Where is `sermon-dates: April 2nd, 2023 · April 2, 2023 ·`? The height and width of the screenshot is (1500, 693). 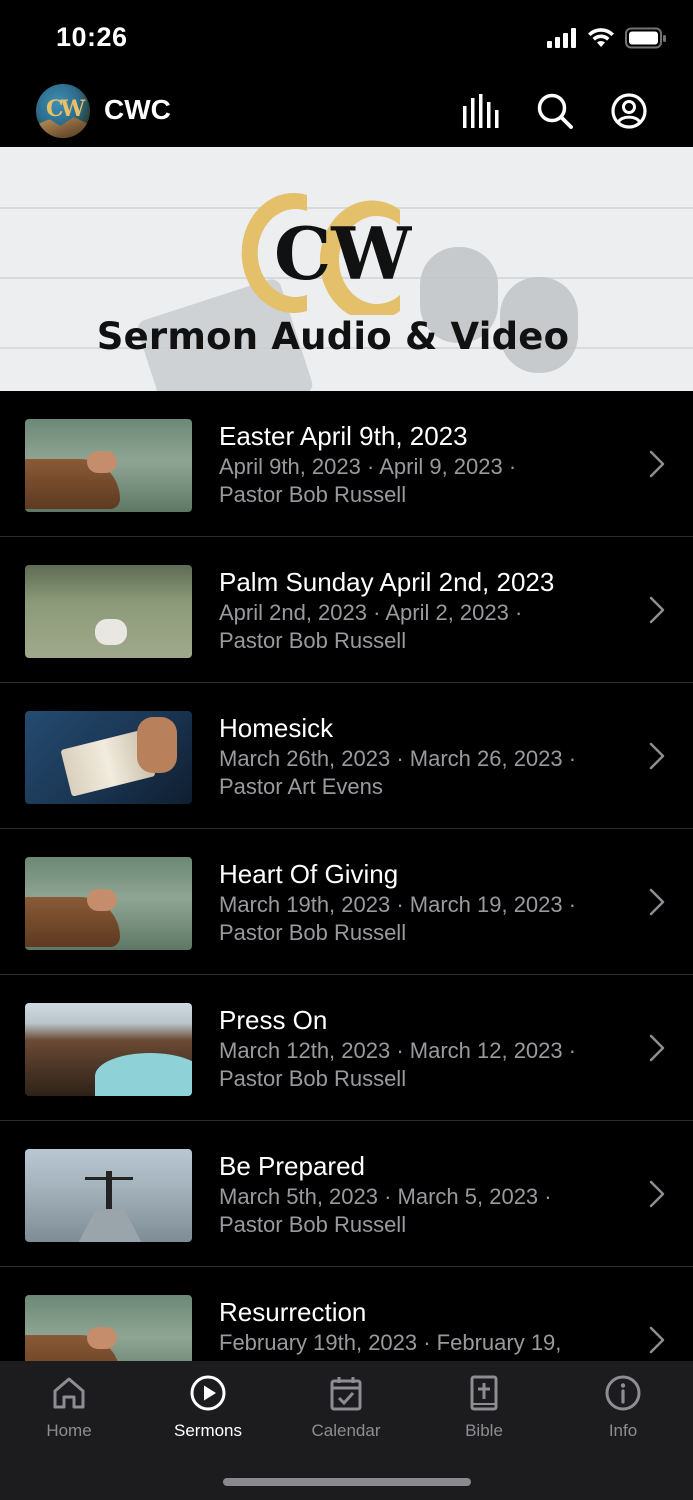 sermon-dates: April 2nd, 2023 · April 2, 2023 · is located at coordinates (371, 612).